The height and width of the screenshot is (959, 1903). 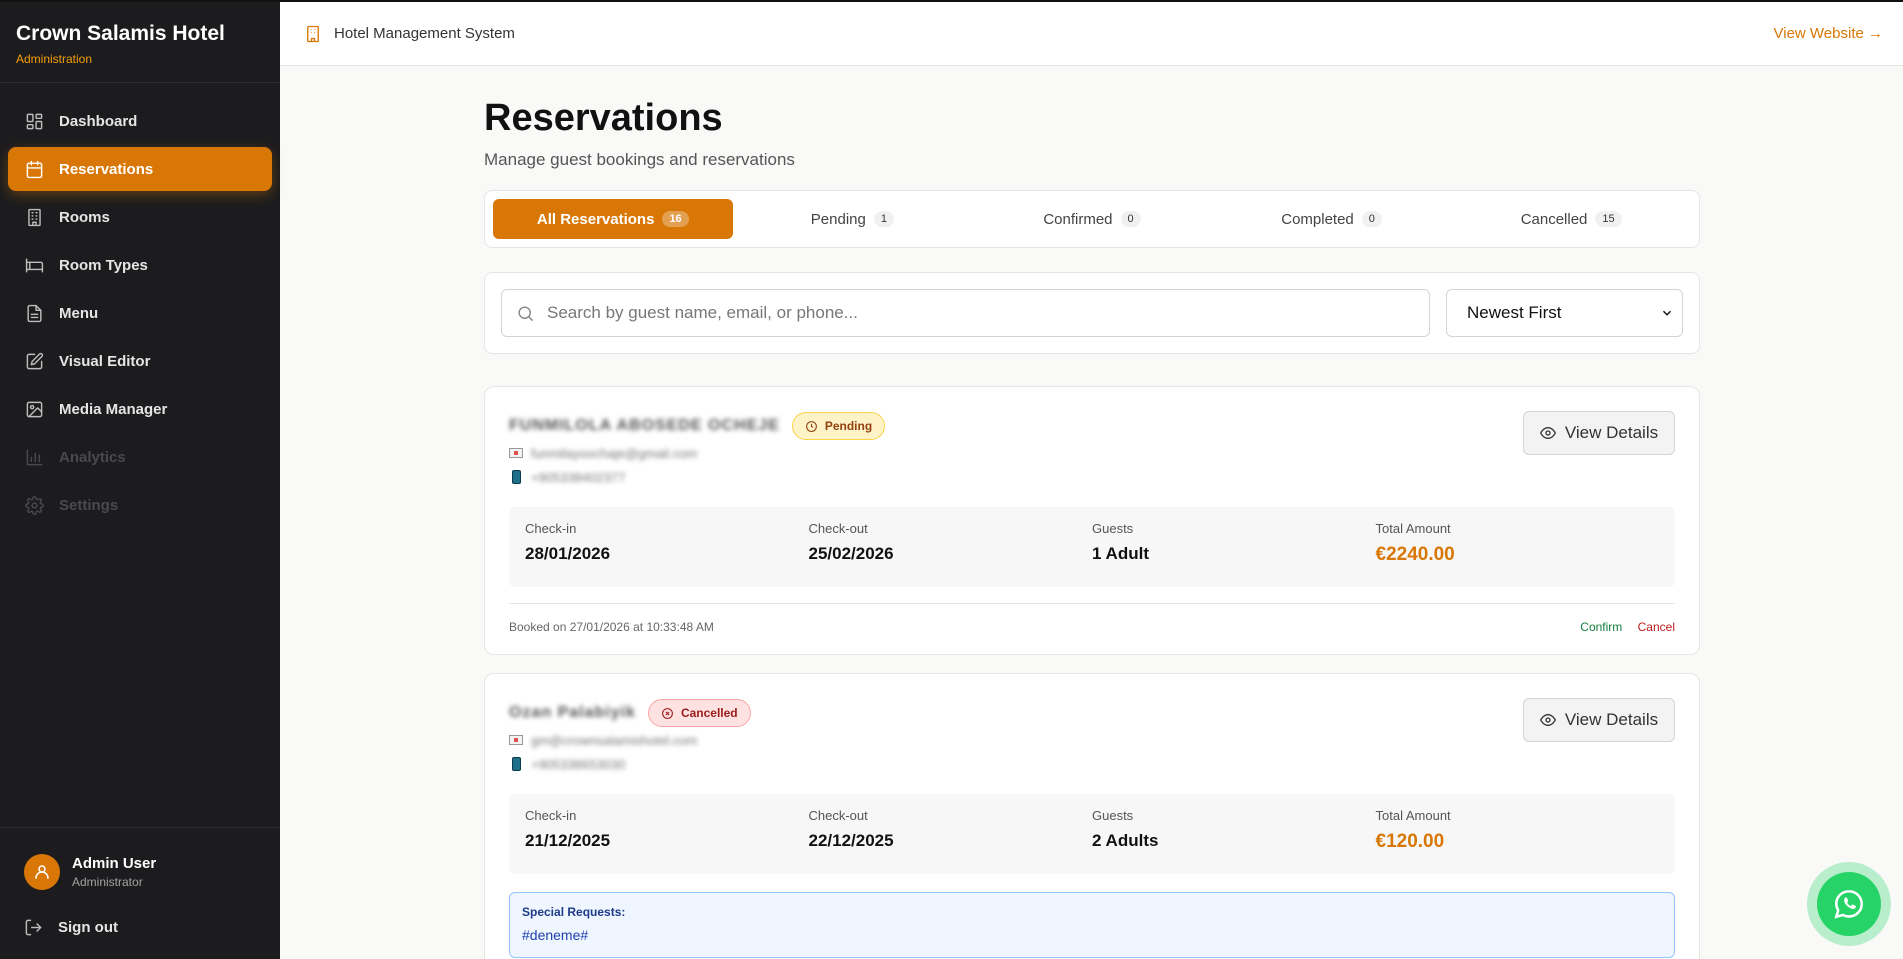 I want to click on sort-select: Newest First, so click(x=1564, y=313).